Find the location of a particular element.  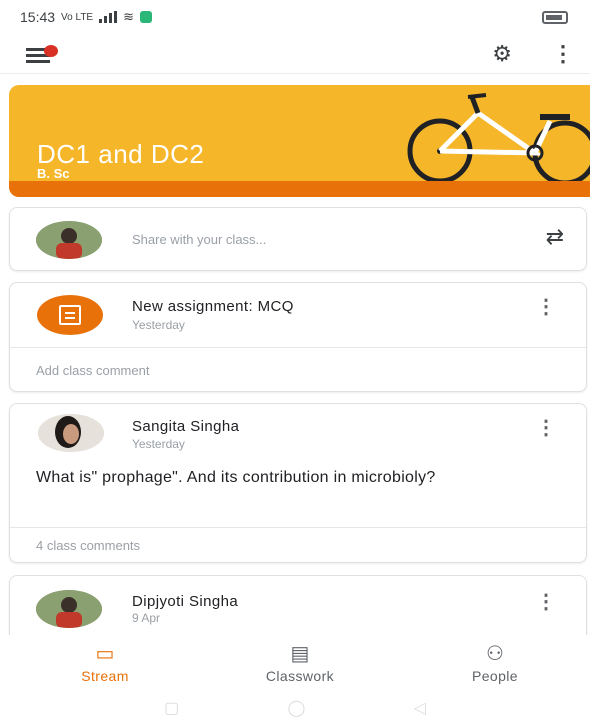

menu-icon is located at coordinates (43, 54).